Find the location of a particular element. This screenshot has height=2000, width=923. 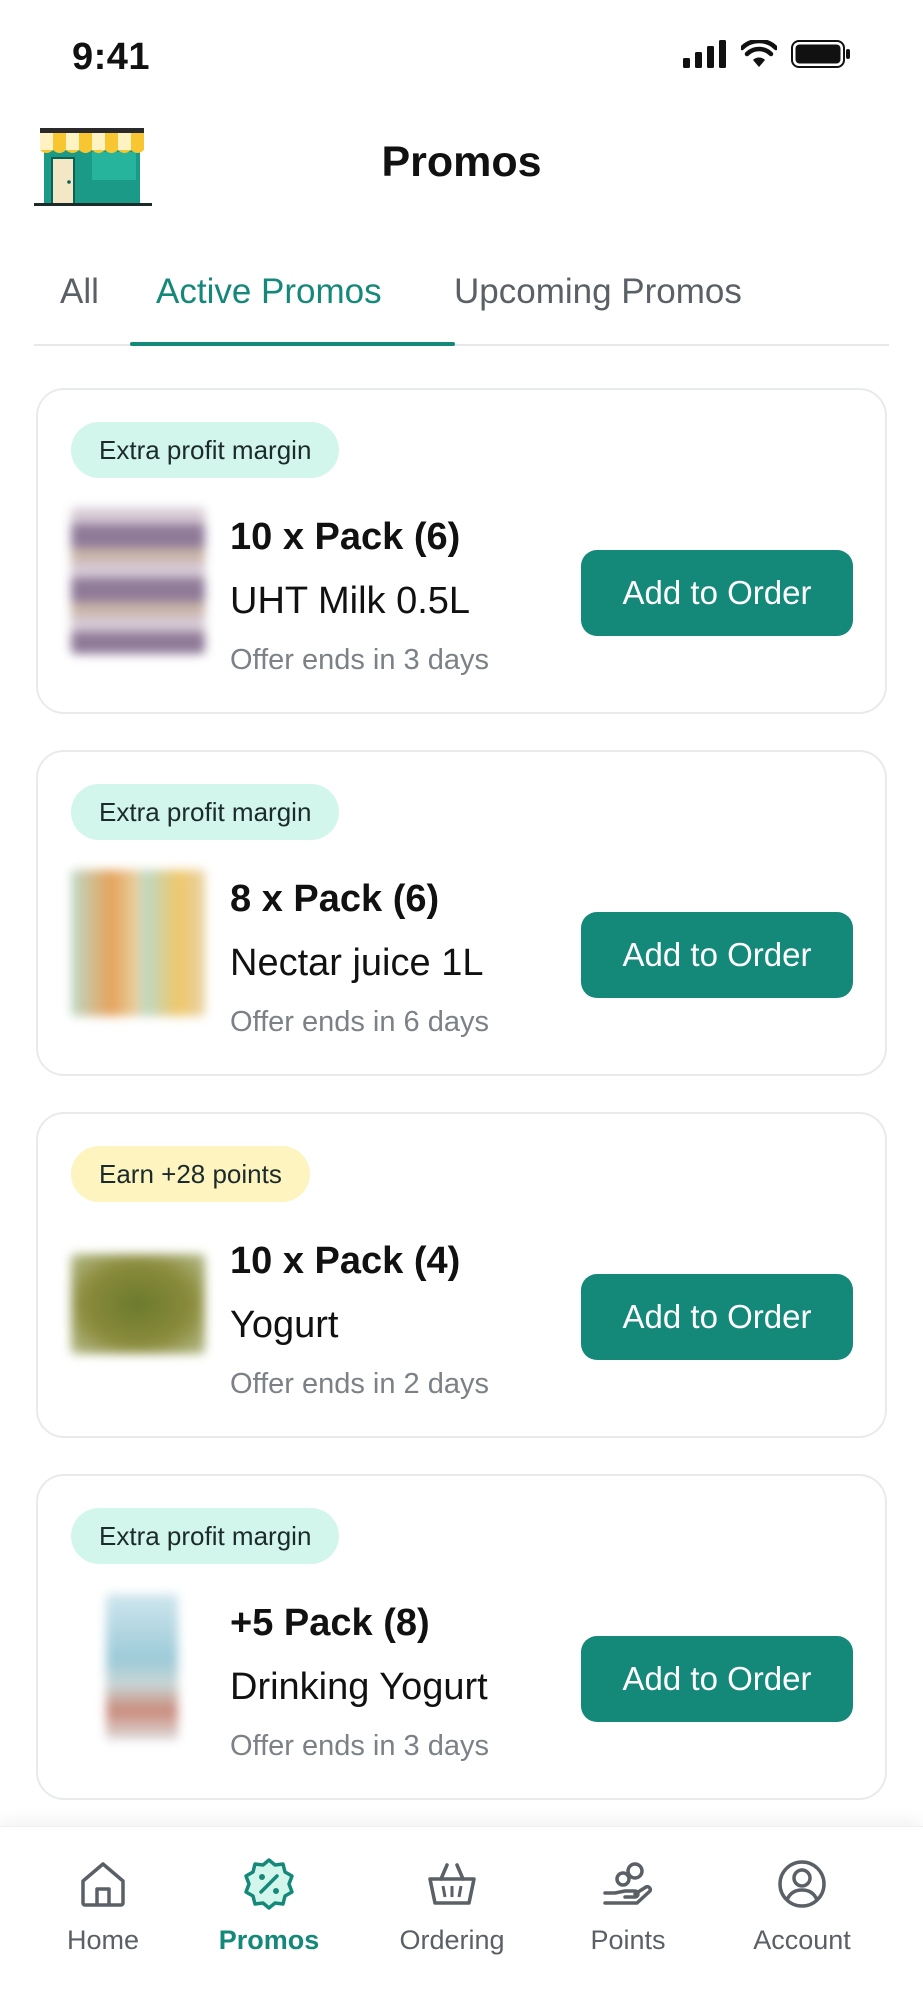

offer-expiry: Offer ends in 6 days is located at coordinates (360, 1022).